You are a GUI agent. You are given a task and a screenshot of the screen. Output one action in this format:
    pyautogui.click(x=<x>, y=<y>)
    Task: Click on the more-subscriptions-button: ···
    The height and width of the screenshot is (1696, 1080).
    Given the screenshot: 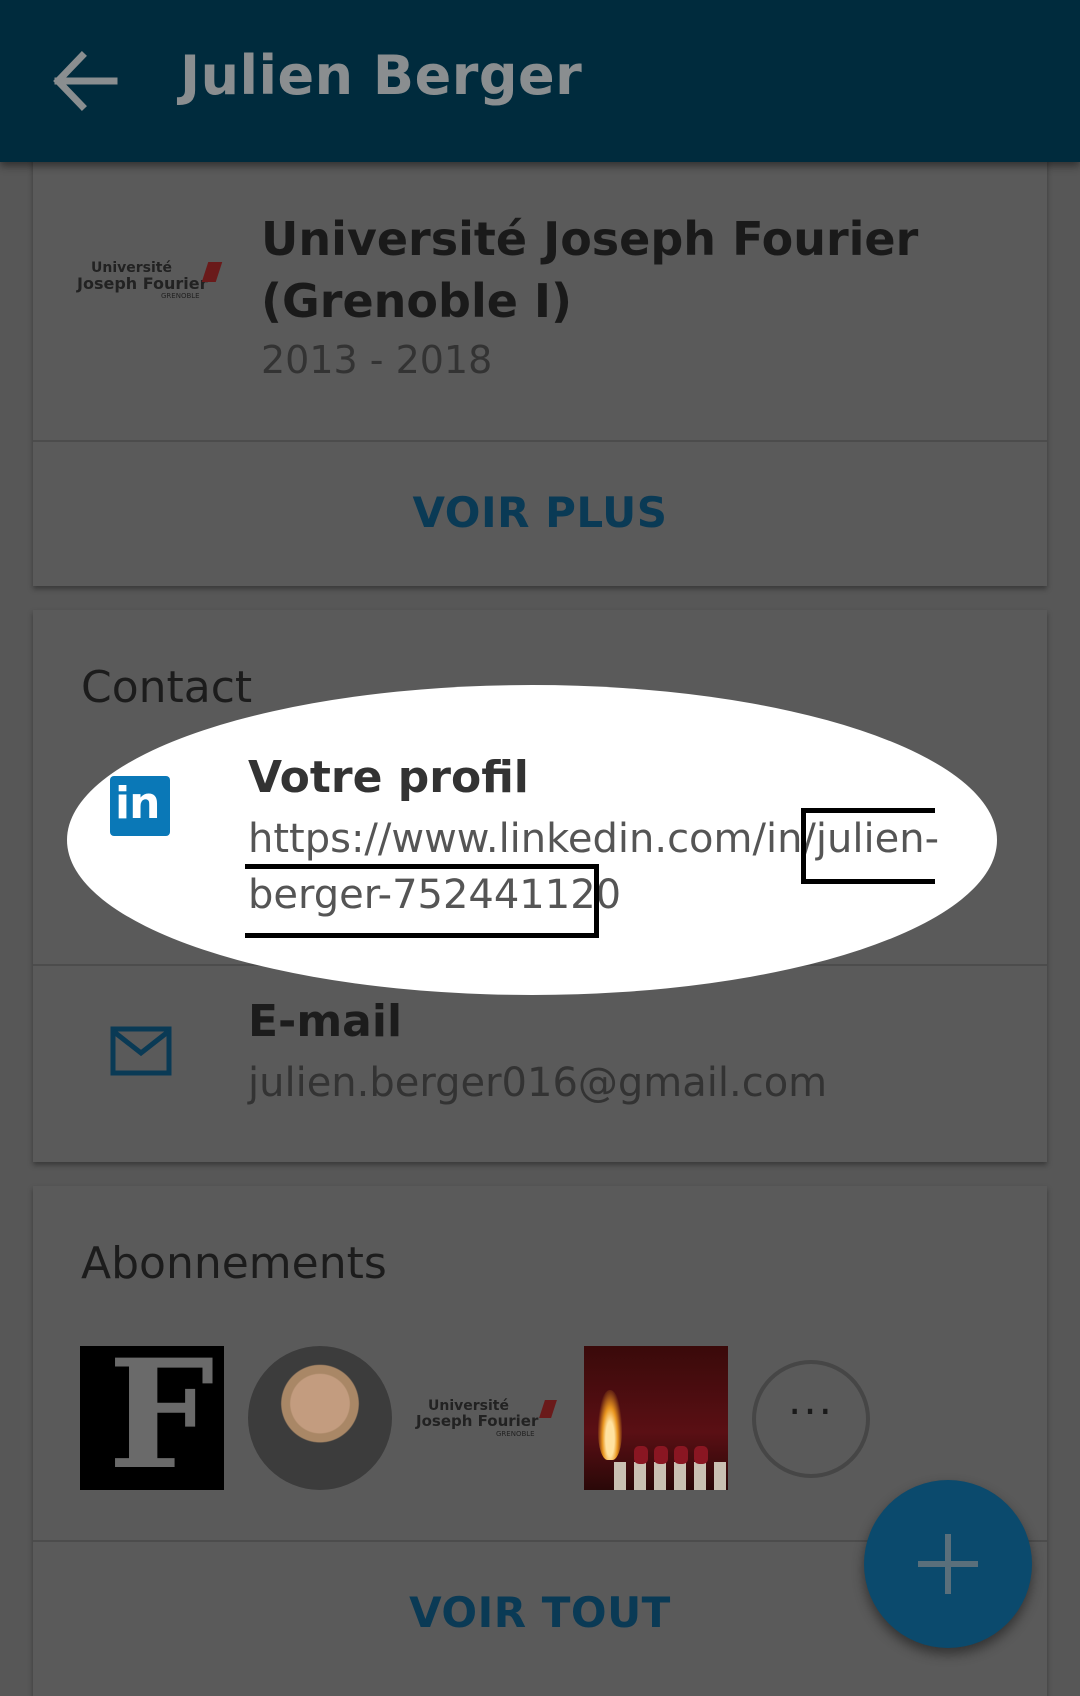 What is the action you would take?
    pyautogui.click(x=811, y=1419)
    